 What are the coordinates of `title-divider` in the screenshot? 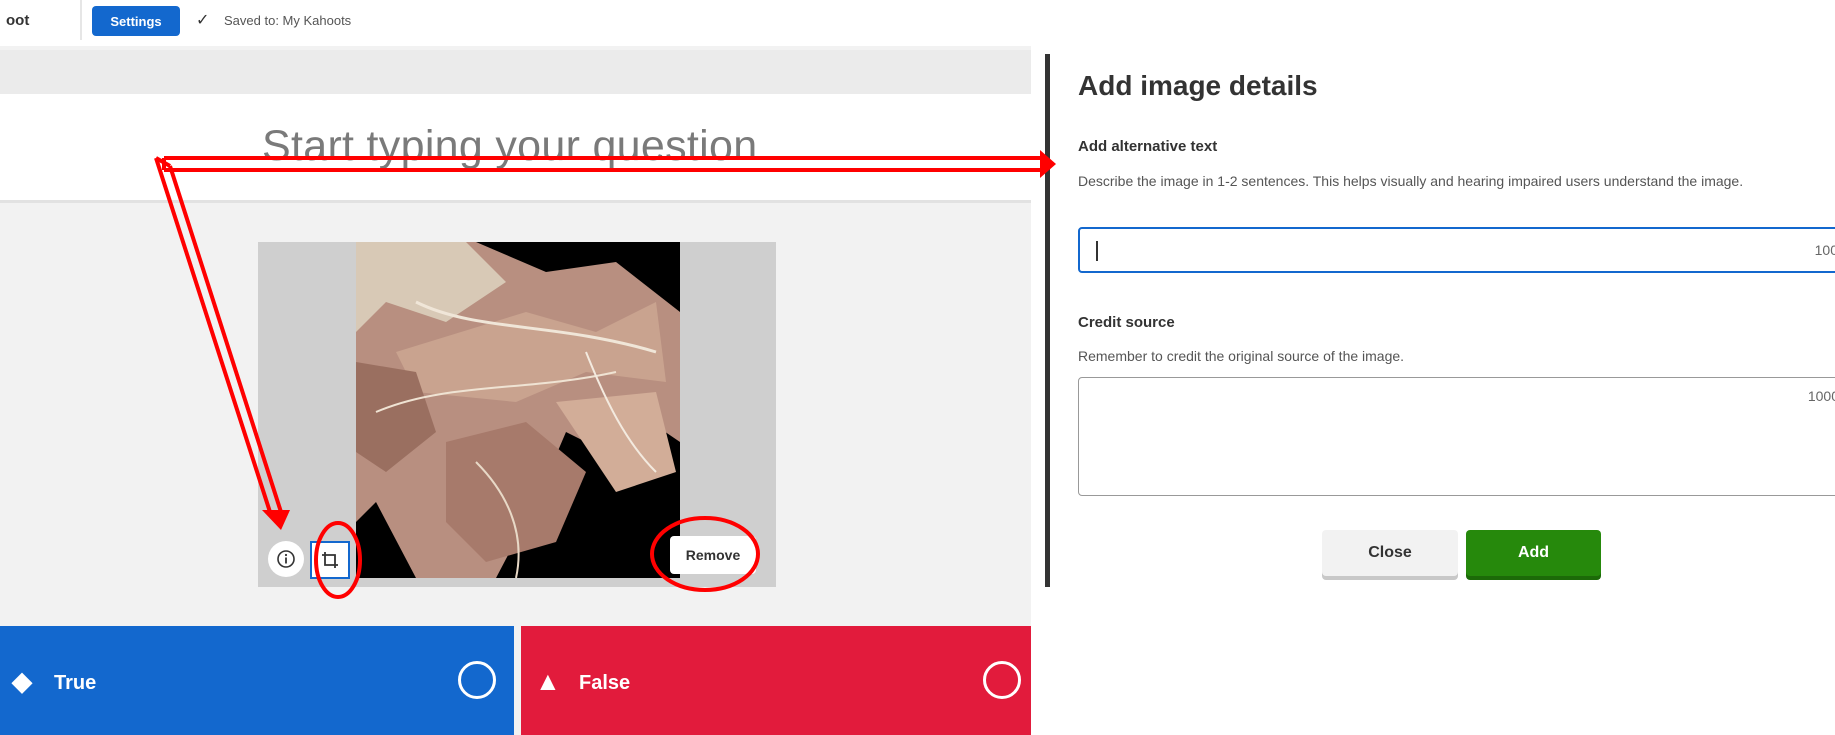 It's located at (81, 20).